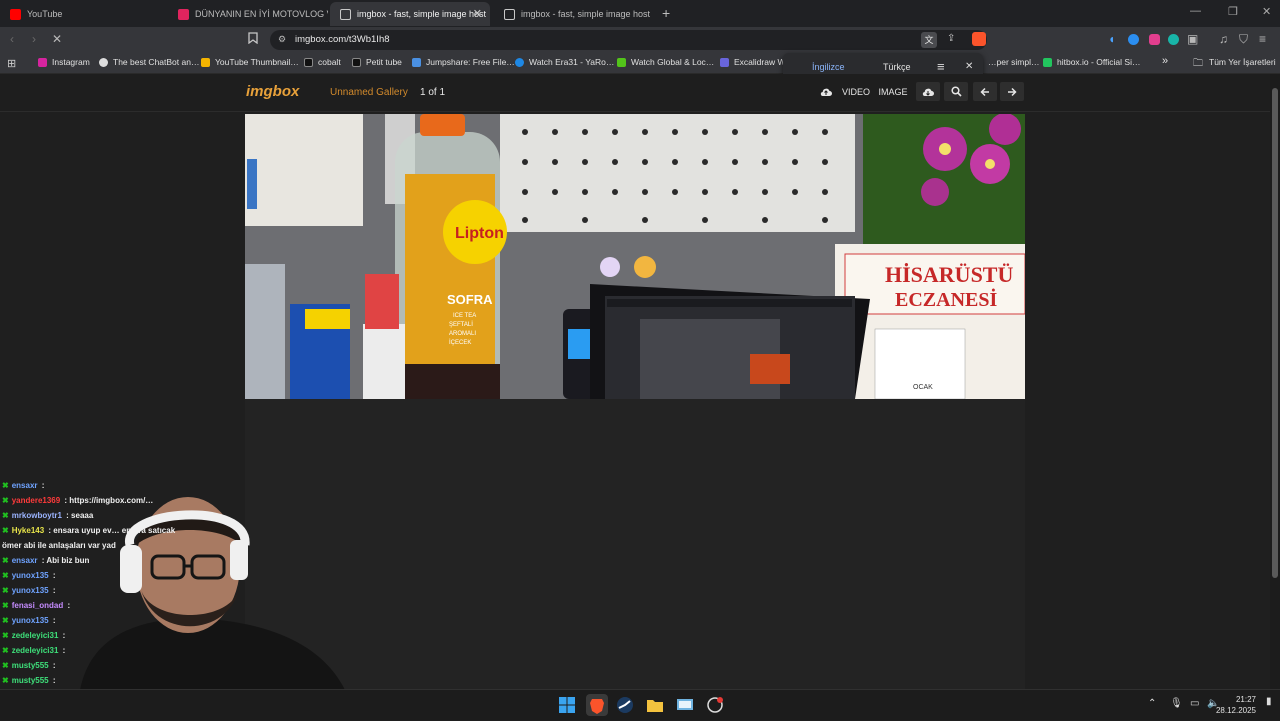 This screenshot has width=1280, height=721. What do you see at coordinates (1262, 39) in the screenshot?
I see `menu-icon: ≡` at bounding box center [1262, 39].